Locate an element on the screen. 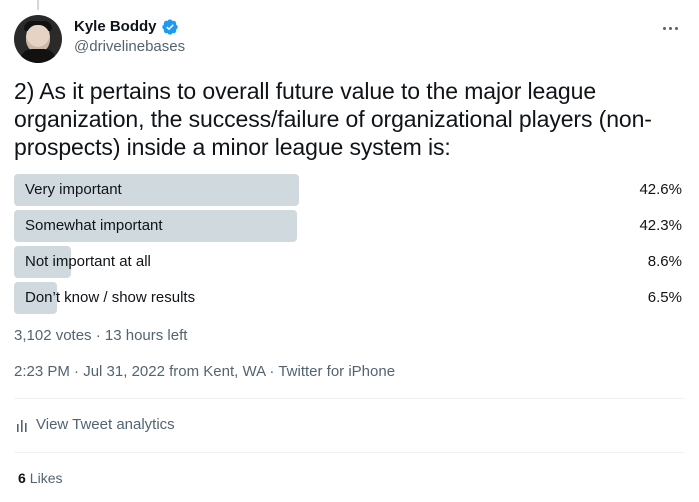  verified-badge-icon is located at coordinates (169, 27).